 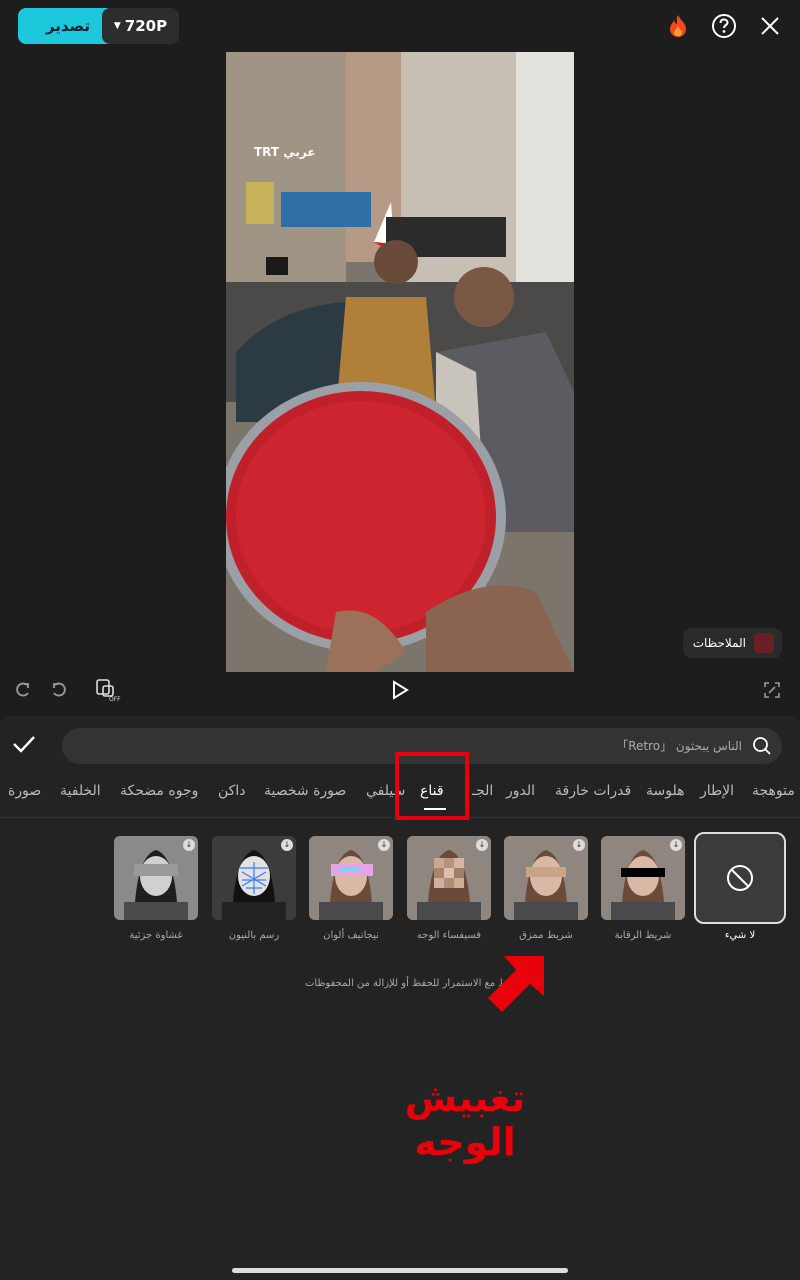 I want to click on notes-avatar, so click(x=764, y=643).